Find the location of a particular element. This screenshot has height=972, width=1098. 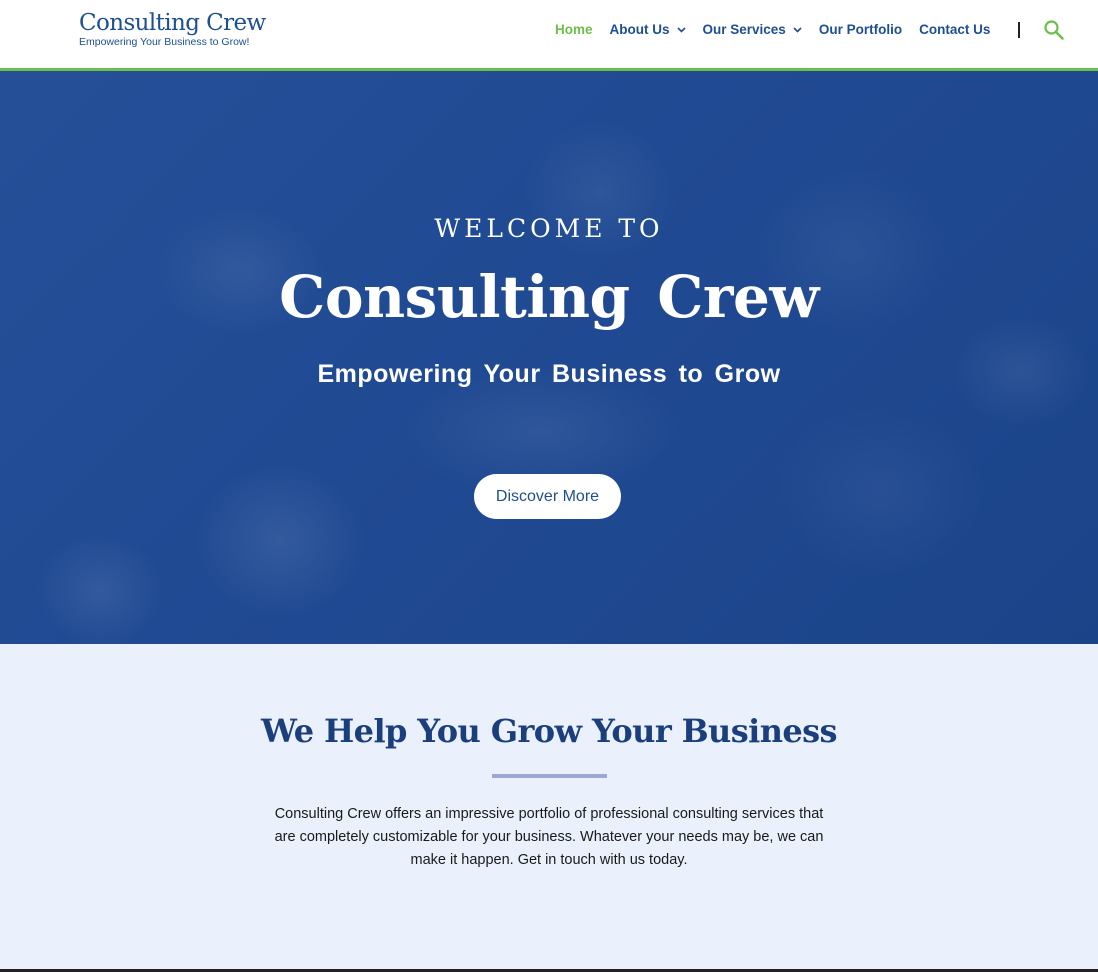

nav-item-about-us: About Us is located at coordinates (648, 29).